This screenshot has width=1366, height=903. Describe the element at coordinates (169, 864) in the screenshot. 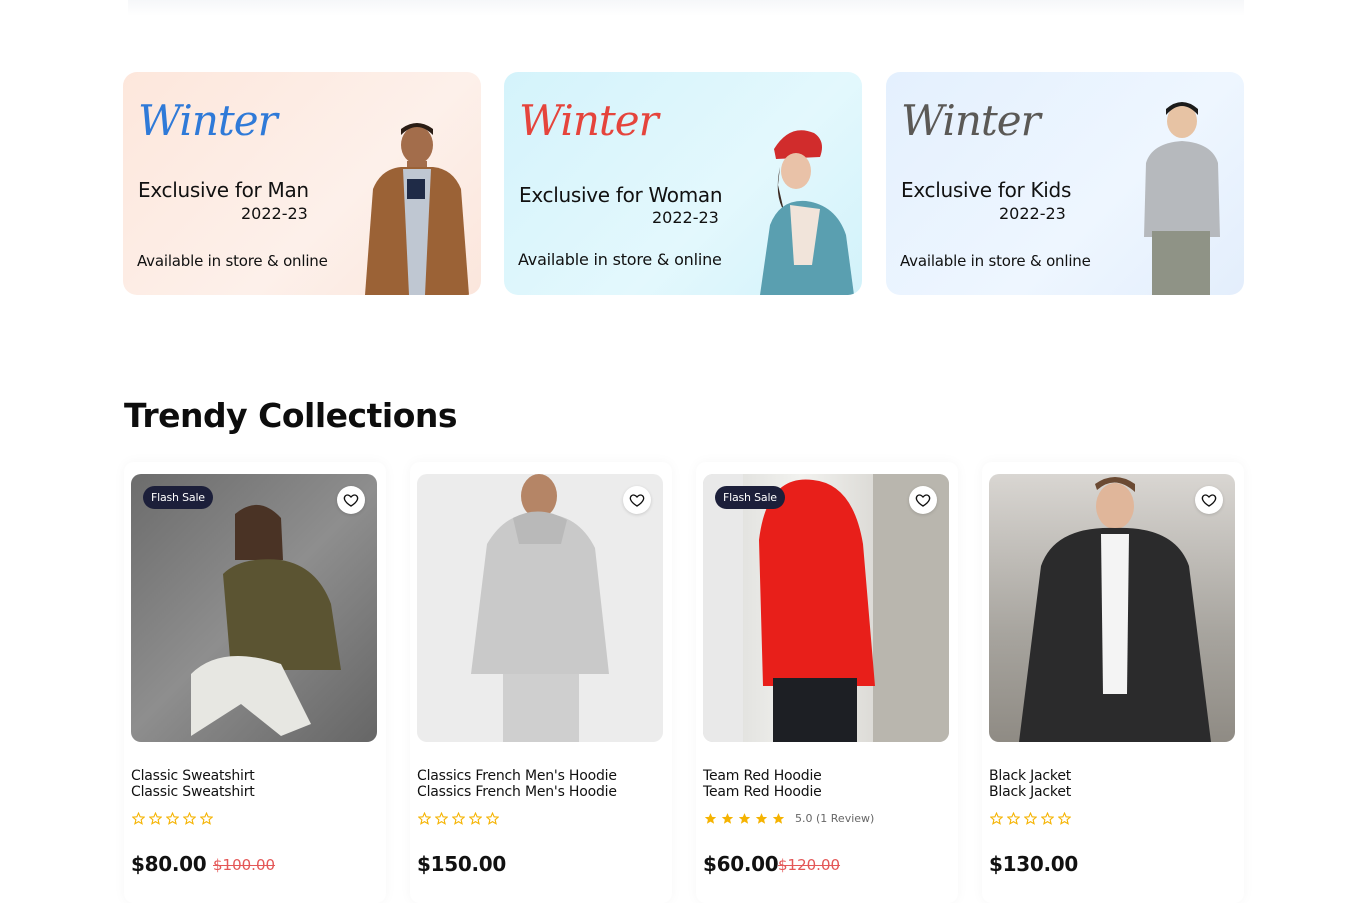

I see `product-price: $80.00` at that location.